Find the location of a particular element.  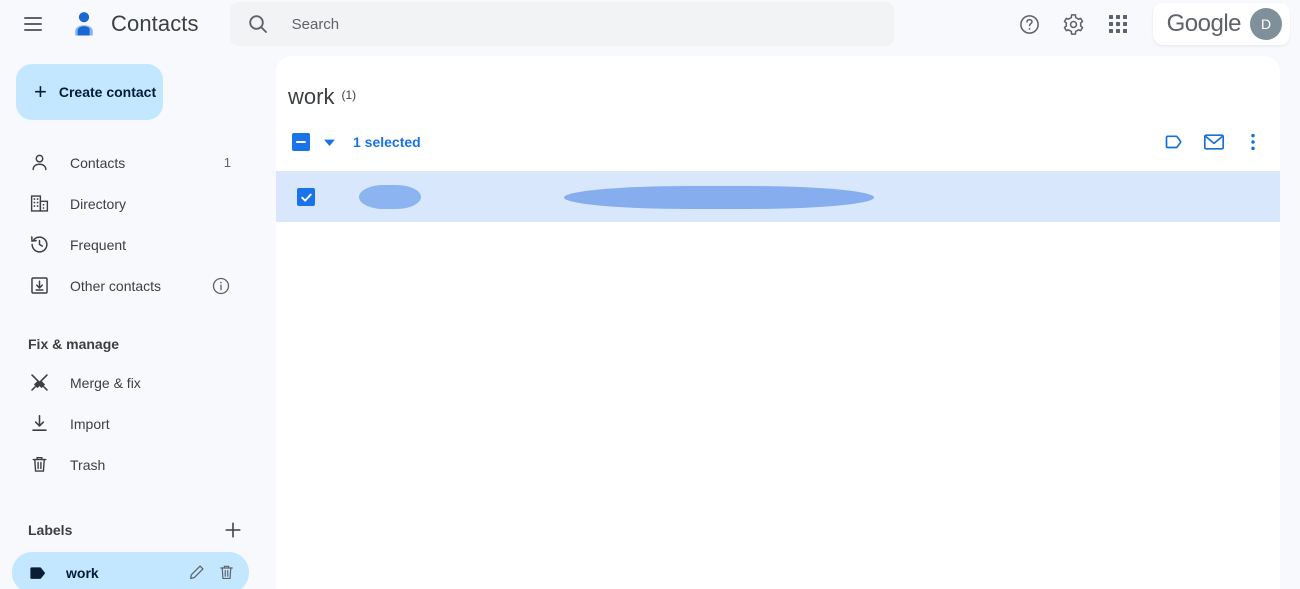

more-options-button is located at coordinates (1253, 142).